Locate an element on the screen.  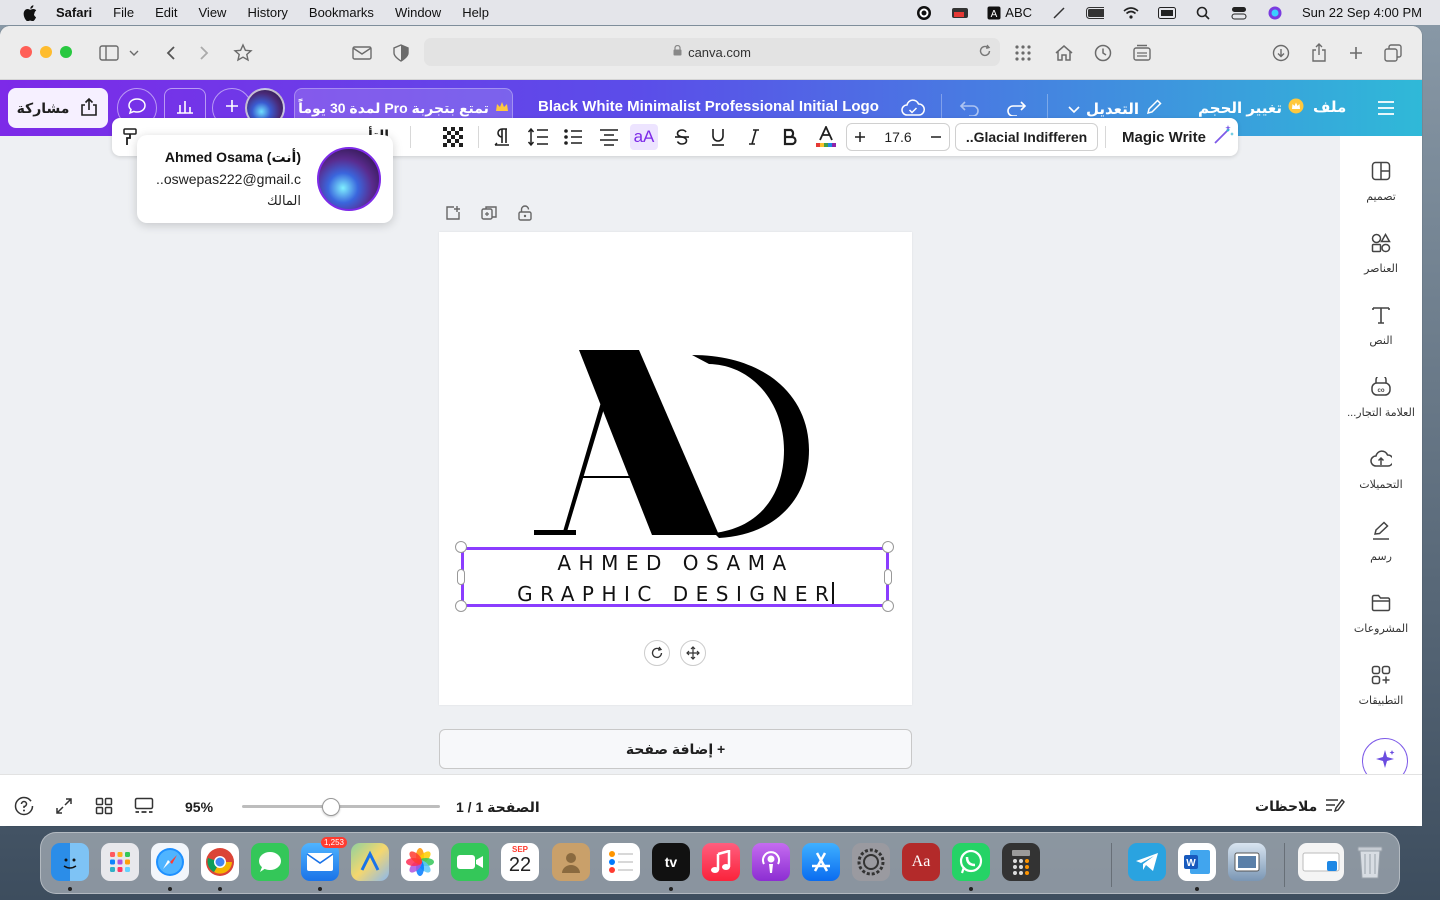
new-tab-icon is located at coordinates (1356, 53).